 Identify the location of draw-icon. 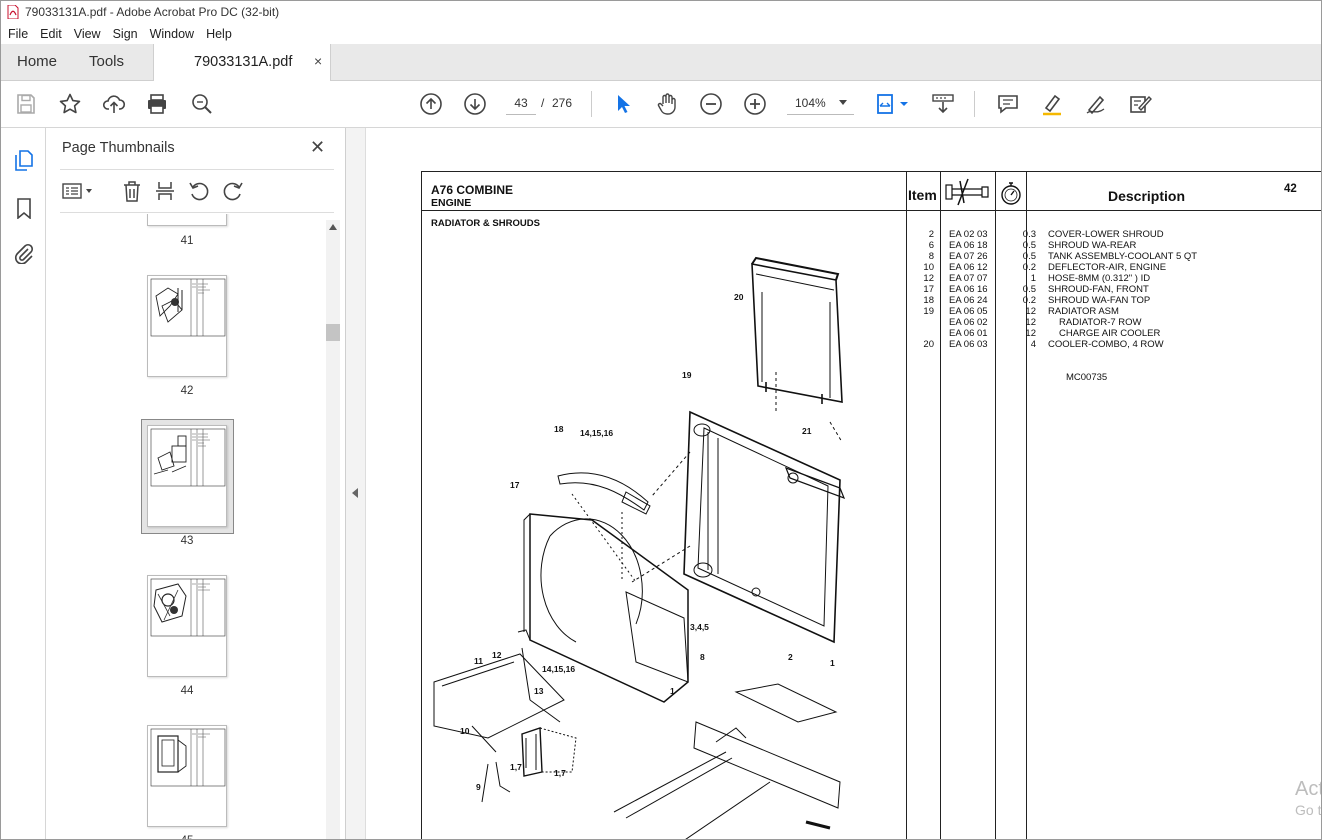
(1096, 104).